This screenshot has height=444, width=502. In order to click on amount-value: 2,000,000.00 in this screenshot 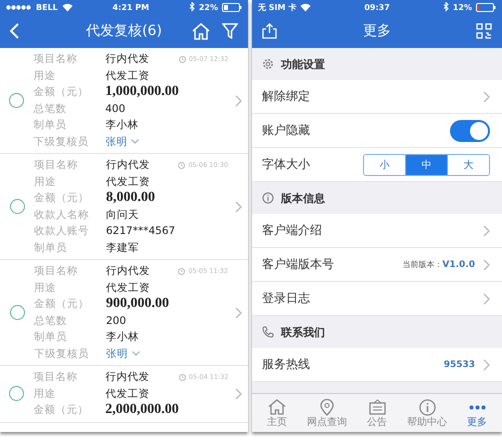, I will do `click(142, 410)`.